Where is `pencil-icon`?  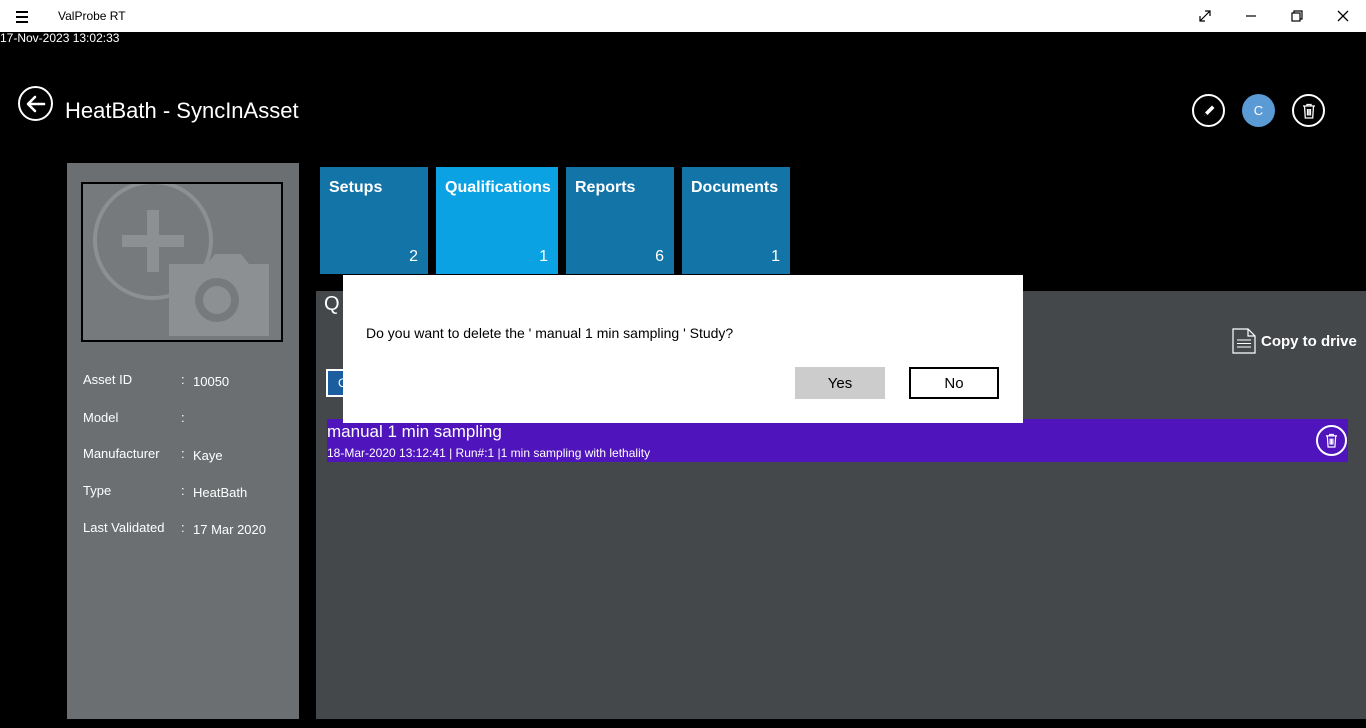 pencil-icon is located at coordinates (1208, 110).